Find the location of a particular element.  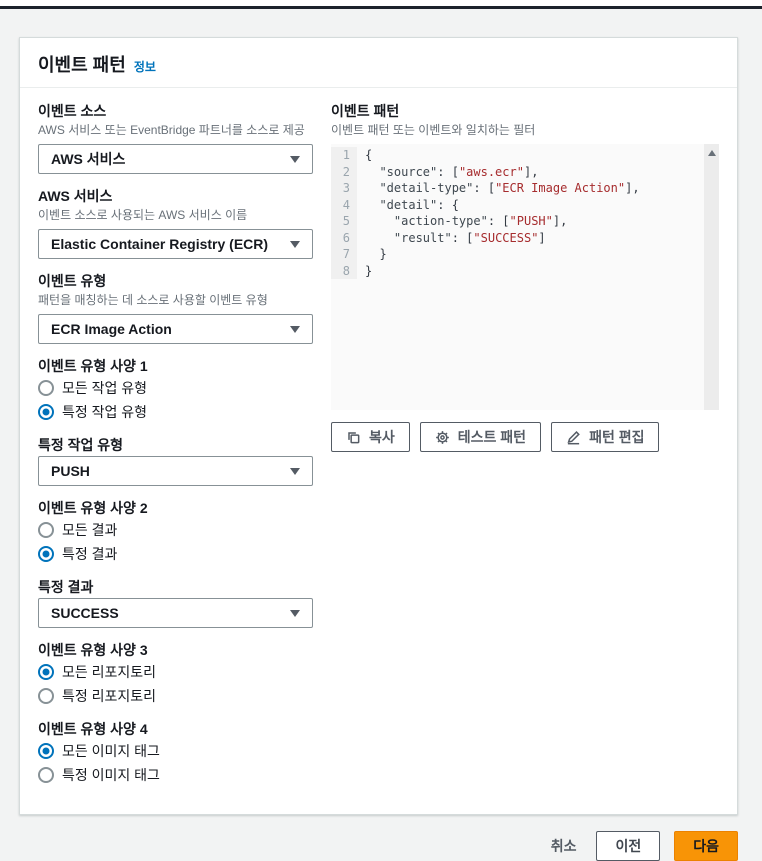

spec2-option-all: 모든 결과 is located at coordinates (175, 530).